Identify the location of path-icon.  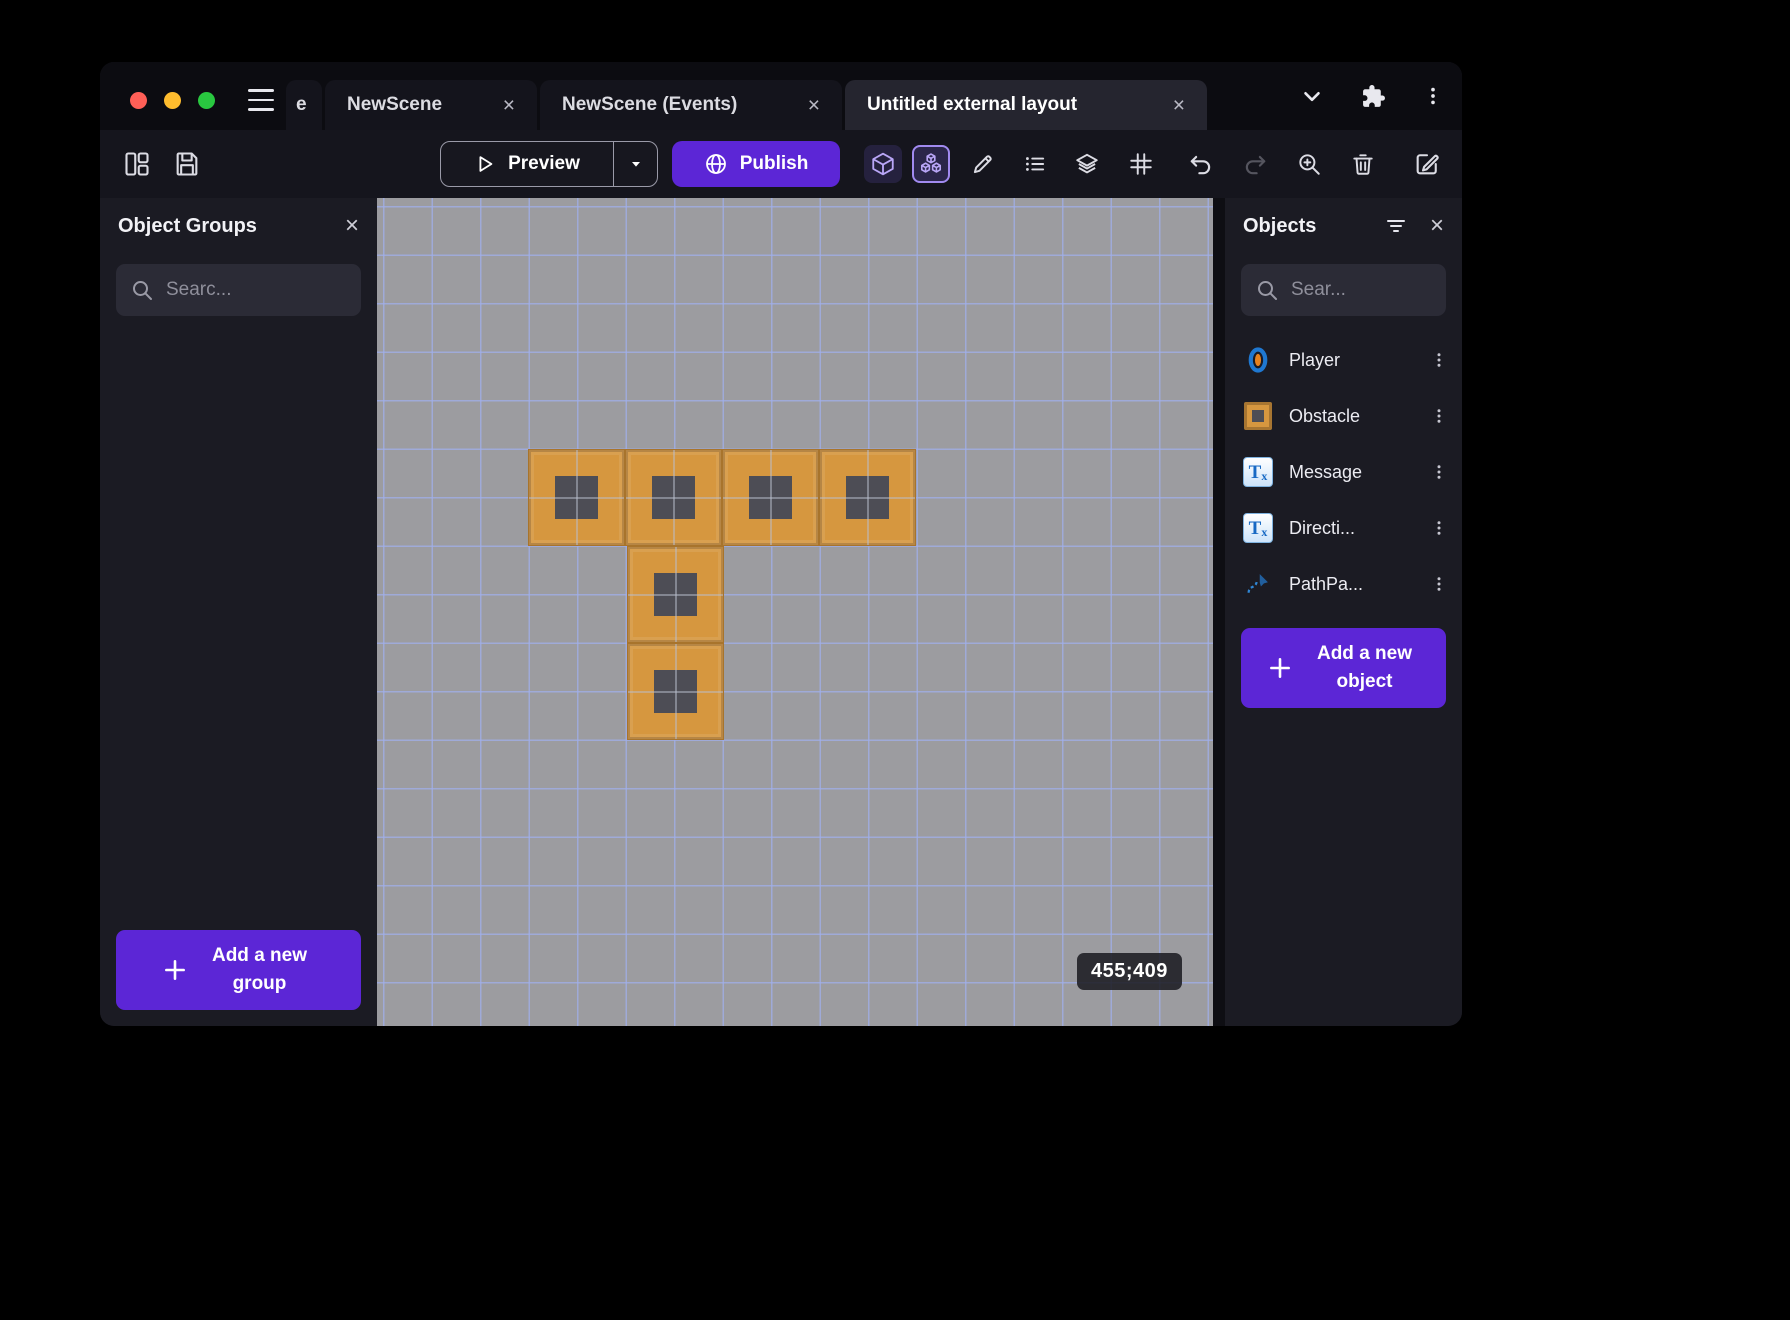
(1258, 584).